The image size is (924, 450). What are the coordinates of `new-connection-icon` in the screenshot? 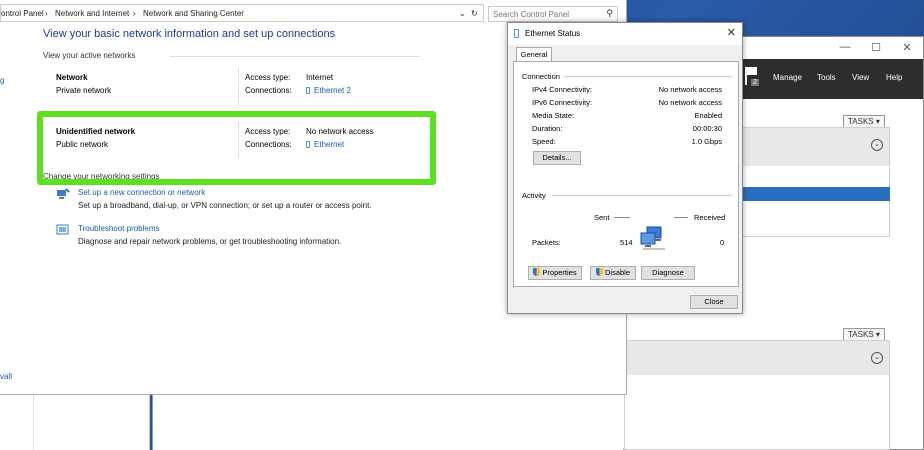 It's located at (63, 193).